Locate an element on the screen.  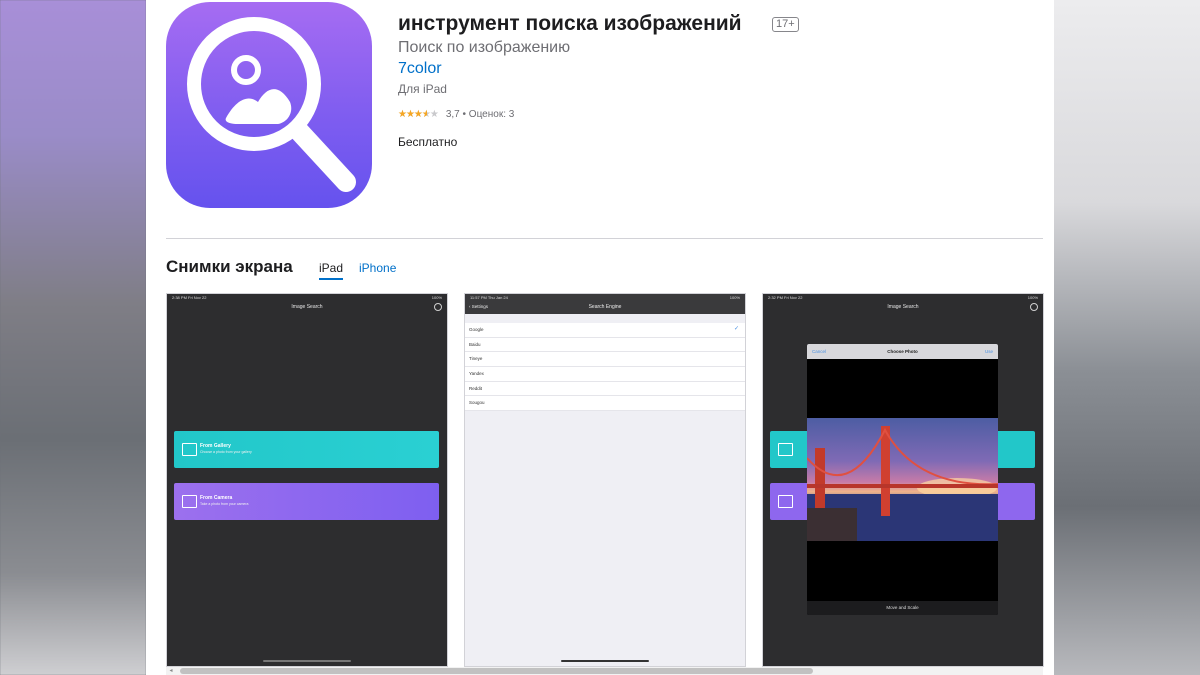
age-rating-badge: 17+ is located at coordinates (785, 24).